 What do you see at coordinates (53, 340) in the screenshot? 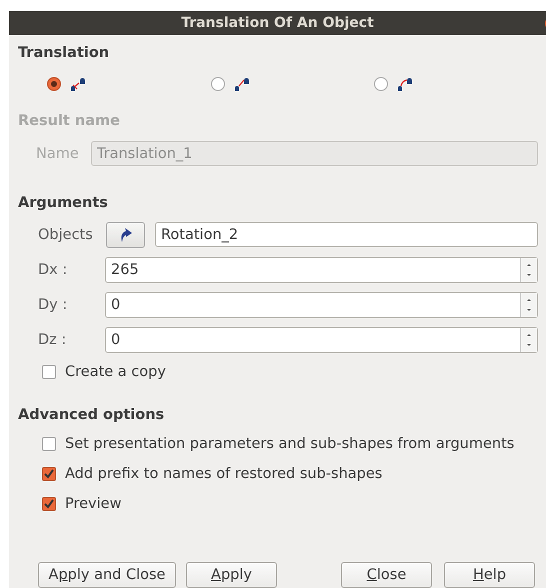
I see `field-label: Dz :` at bounding box center [53, 340].